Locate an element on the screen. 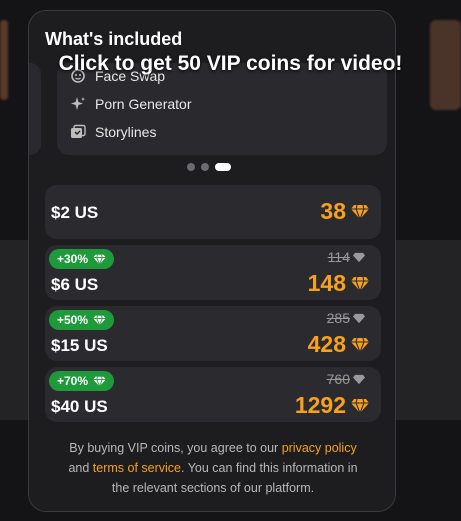  legal-text: and is located at coordinates (80, 468).